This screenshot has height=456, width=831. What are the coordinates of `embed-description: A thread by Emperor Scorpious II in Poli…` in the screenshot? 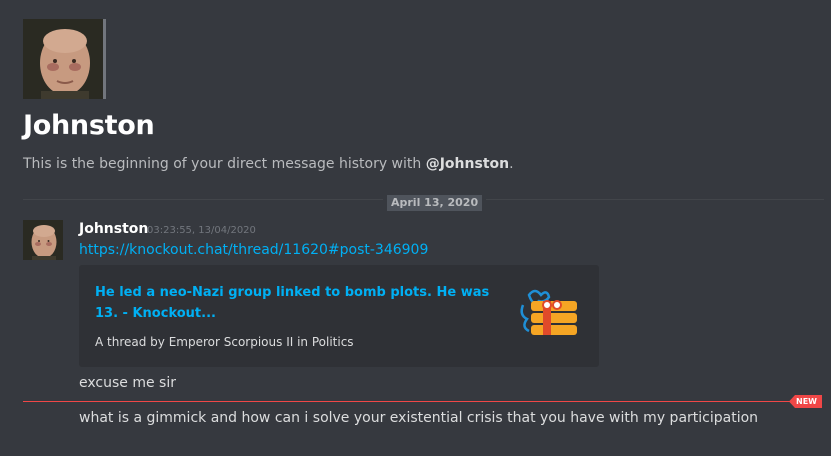 It's located at (224, 342).